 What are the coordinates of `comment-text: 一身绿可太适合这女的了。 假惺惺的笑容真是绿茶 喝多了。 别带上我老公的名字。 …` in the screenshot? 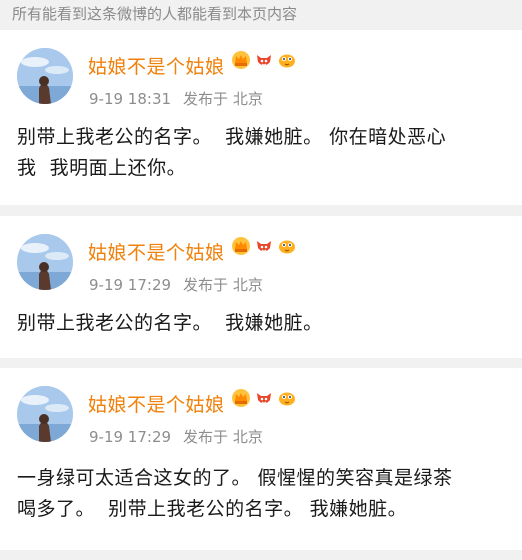 It's located at (235, 493).